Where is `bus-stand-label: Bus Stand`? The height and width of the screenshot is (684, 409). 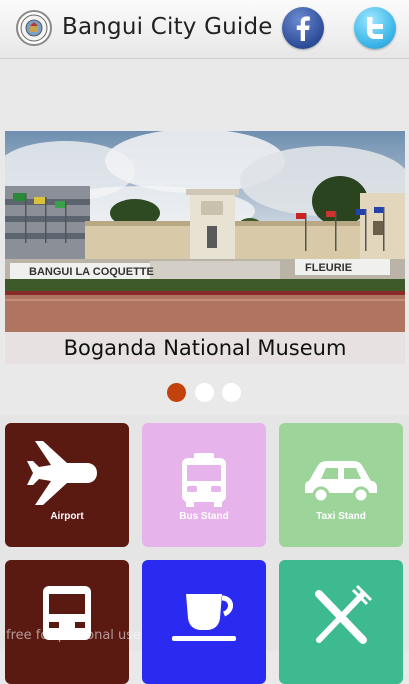
bus-stand-label: Bus Stand is located at coordinates (204, 516).